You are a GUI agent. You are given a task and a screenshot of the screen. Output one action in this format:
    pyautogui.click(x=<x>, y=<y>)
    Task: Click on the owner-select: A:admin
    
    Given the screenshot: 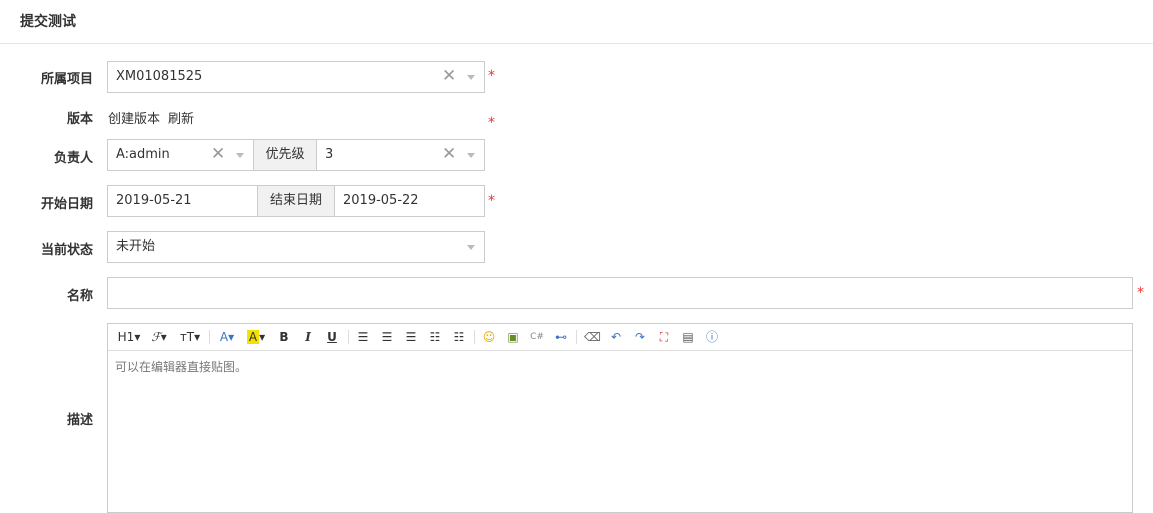 What is the action you would take?
    pyautogui.click(x=180, y=155)
    